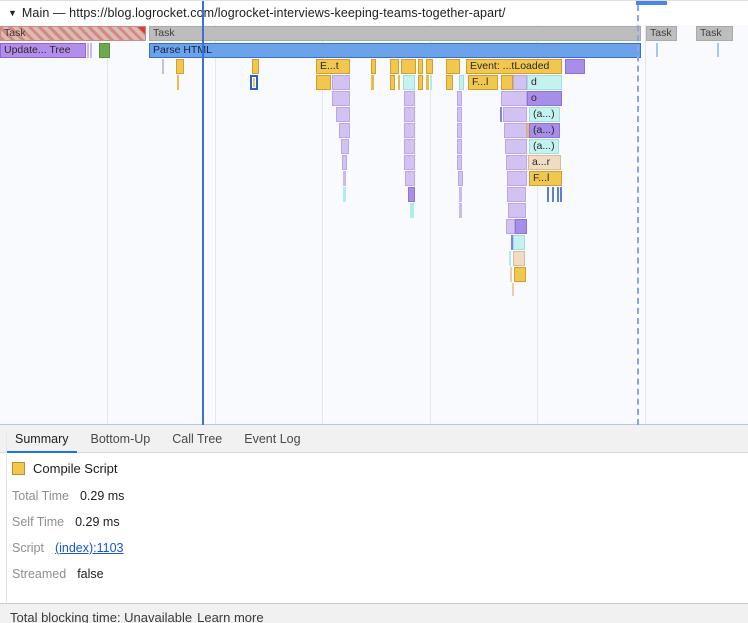  I want to click on collapse-triangle-icon: ▼, so click(12, 13).